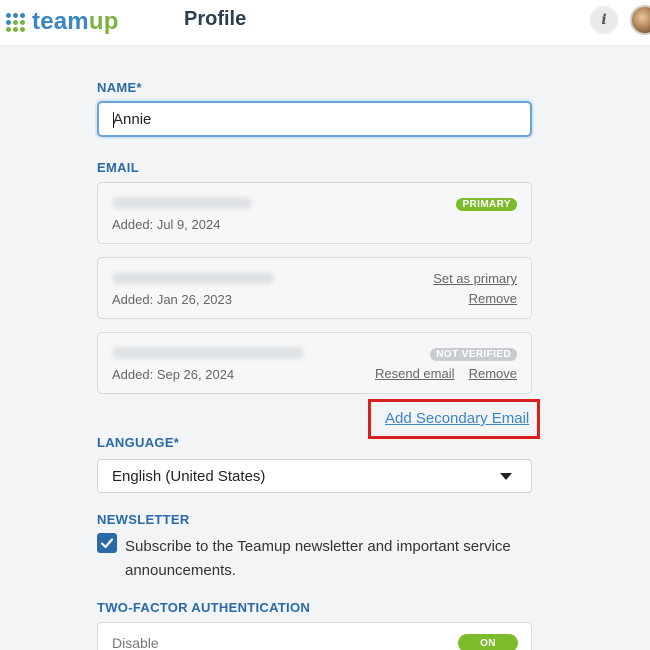  Describe the element at coordinates (138, 442) in the screenshot. I see `language-label: LANGUAGE*` at that location.